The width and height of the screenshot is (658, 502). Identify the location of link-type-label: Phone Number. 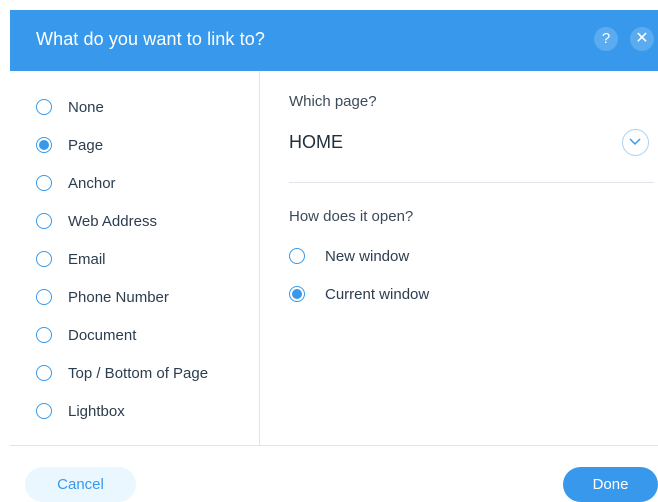
(118, 297).